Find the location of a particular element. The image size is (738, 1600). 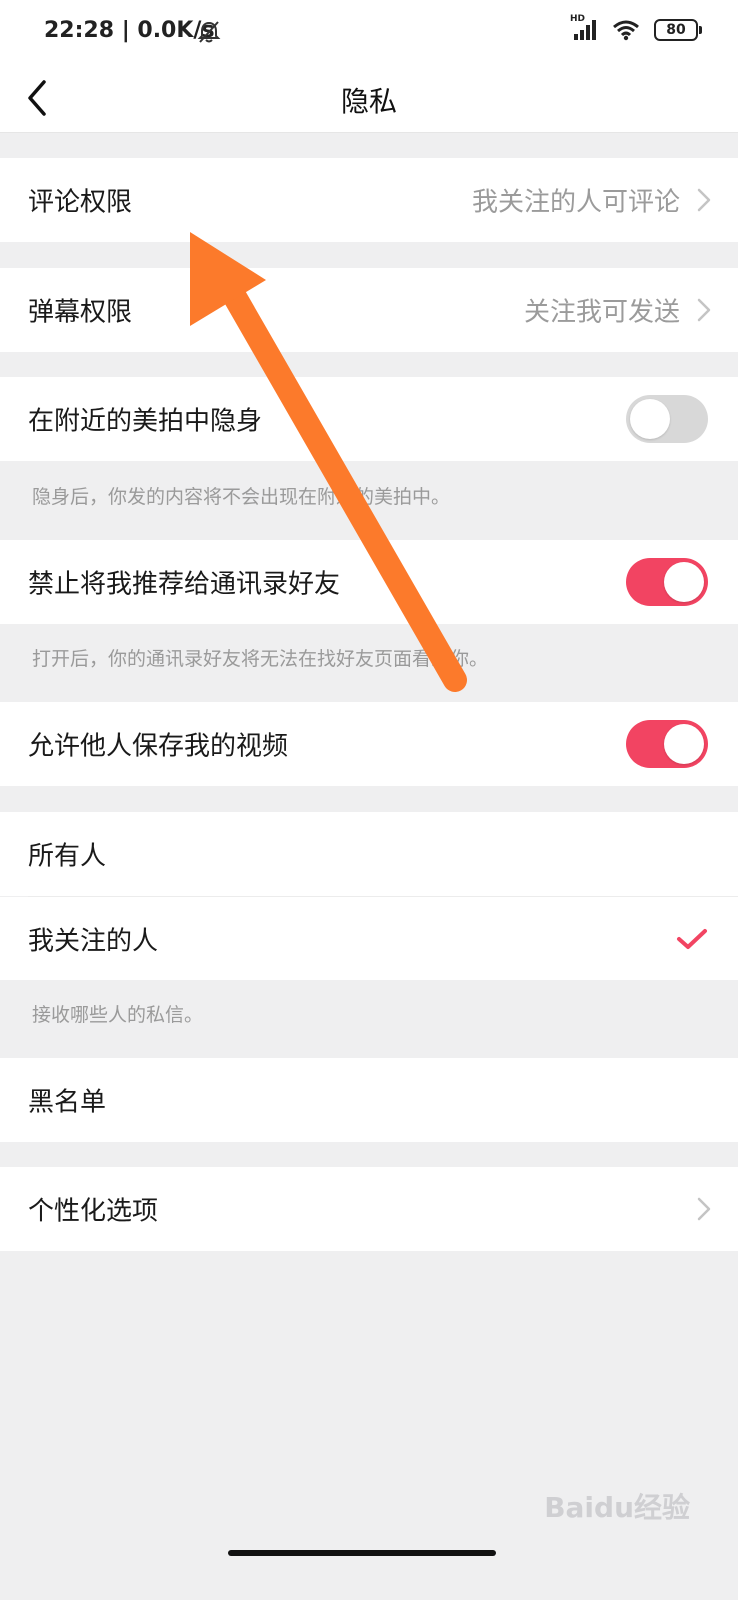

checkmark-icon is located at coordinates (692, 938).